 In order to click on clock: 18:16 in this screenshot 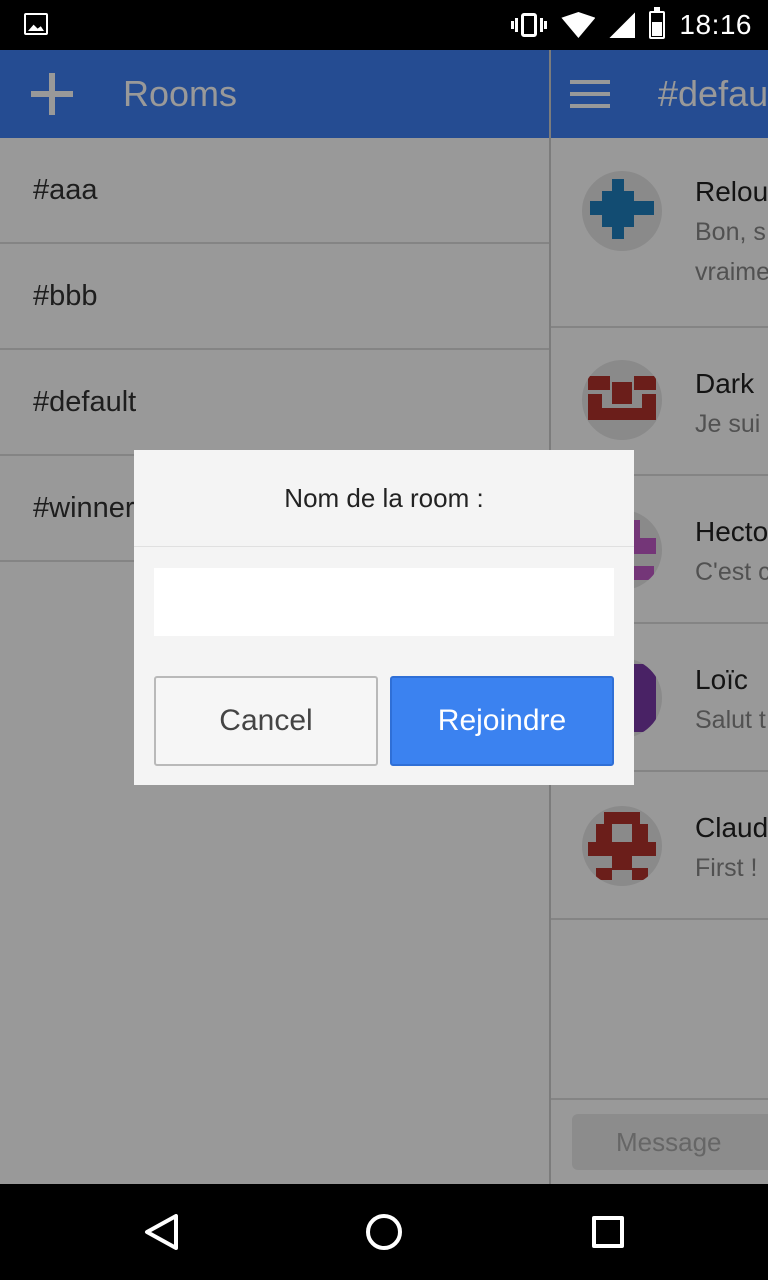, I will do `click(715, 24)`.